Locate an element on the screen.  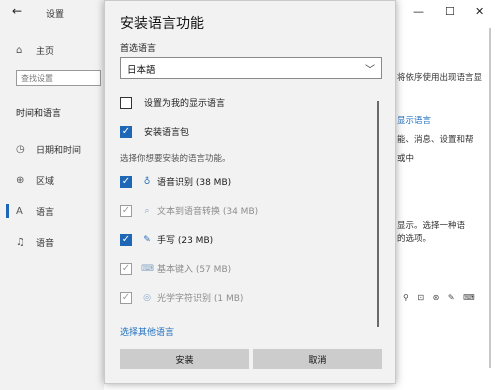
features-scrollbar is located at coordinates (378, 214).